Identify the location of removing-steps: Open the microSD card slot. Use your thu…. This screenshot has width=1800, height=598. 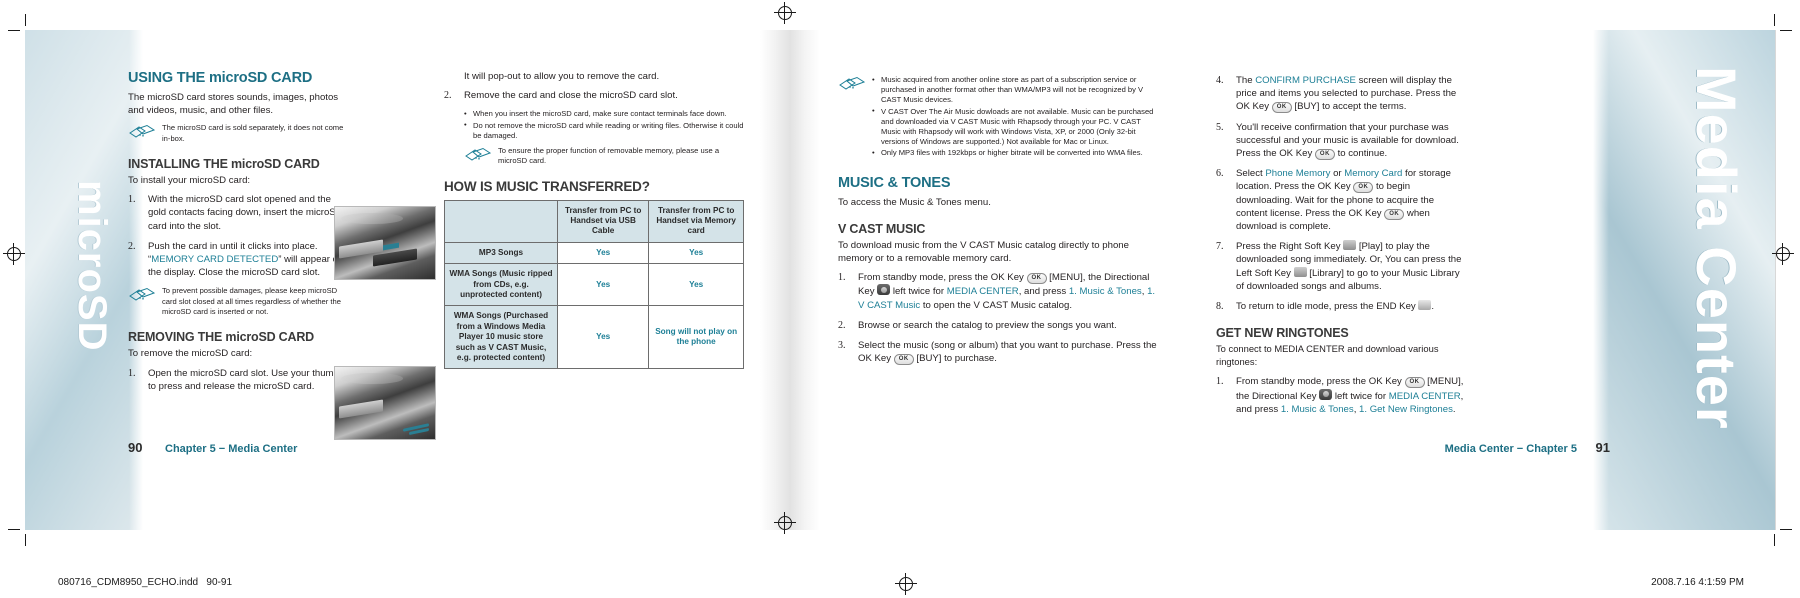
(236, 380).